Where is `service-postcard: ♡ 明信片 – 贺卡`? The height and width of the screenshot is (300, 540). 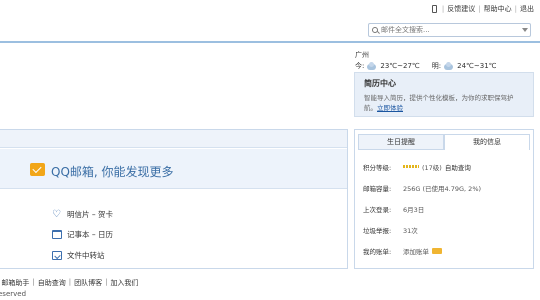
service-postcard: ♡ 明信片 – 贺卡 is located at coordinates (82, 214).